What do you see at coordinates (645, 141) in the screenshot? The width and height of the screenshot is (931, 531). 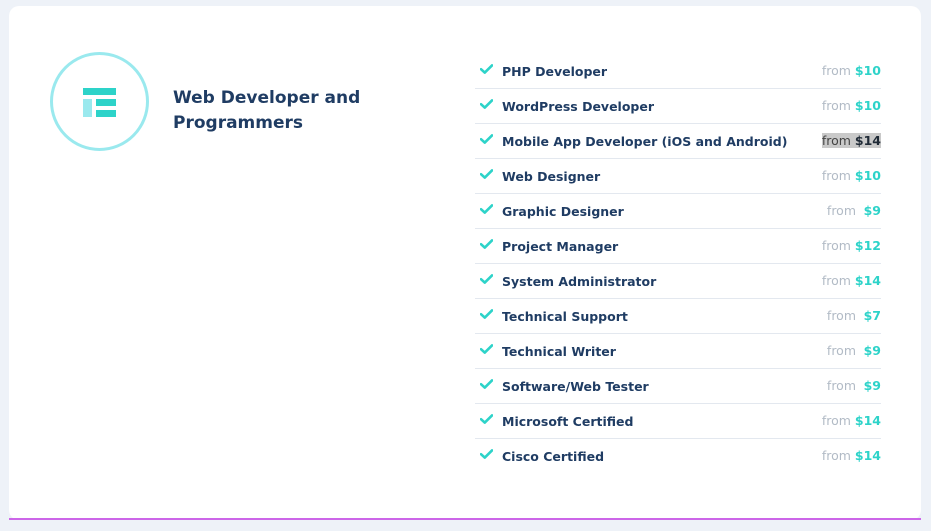 I see `role-name: Mobile App Developer (iOS and Android)` at bounding box center [645, 141].